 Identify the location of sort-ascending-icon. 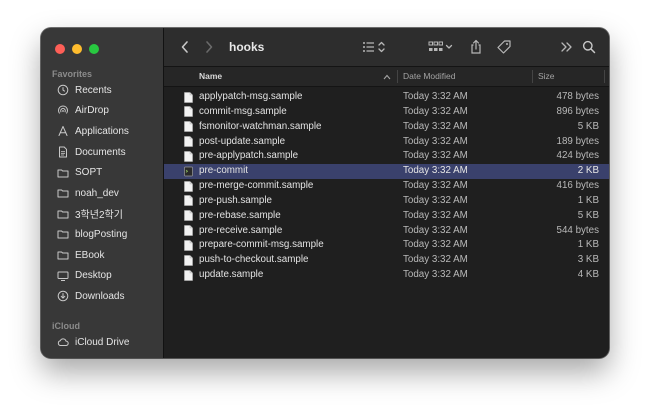
(387, 77).